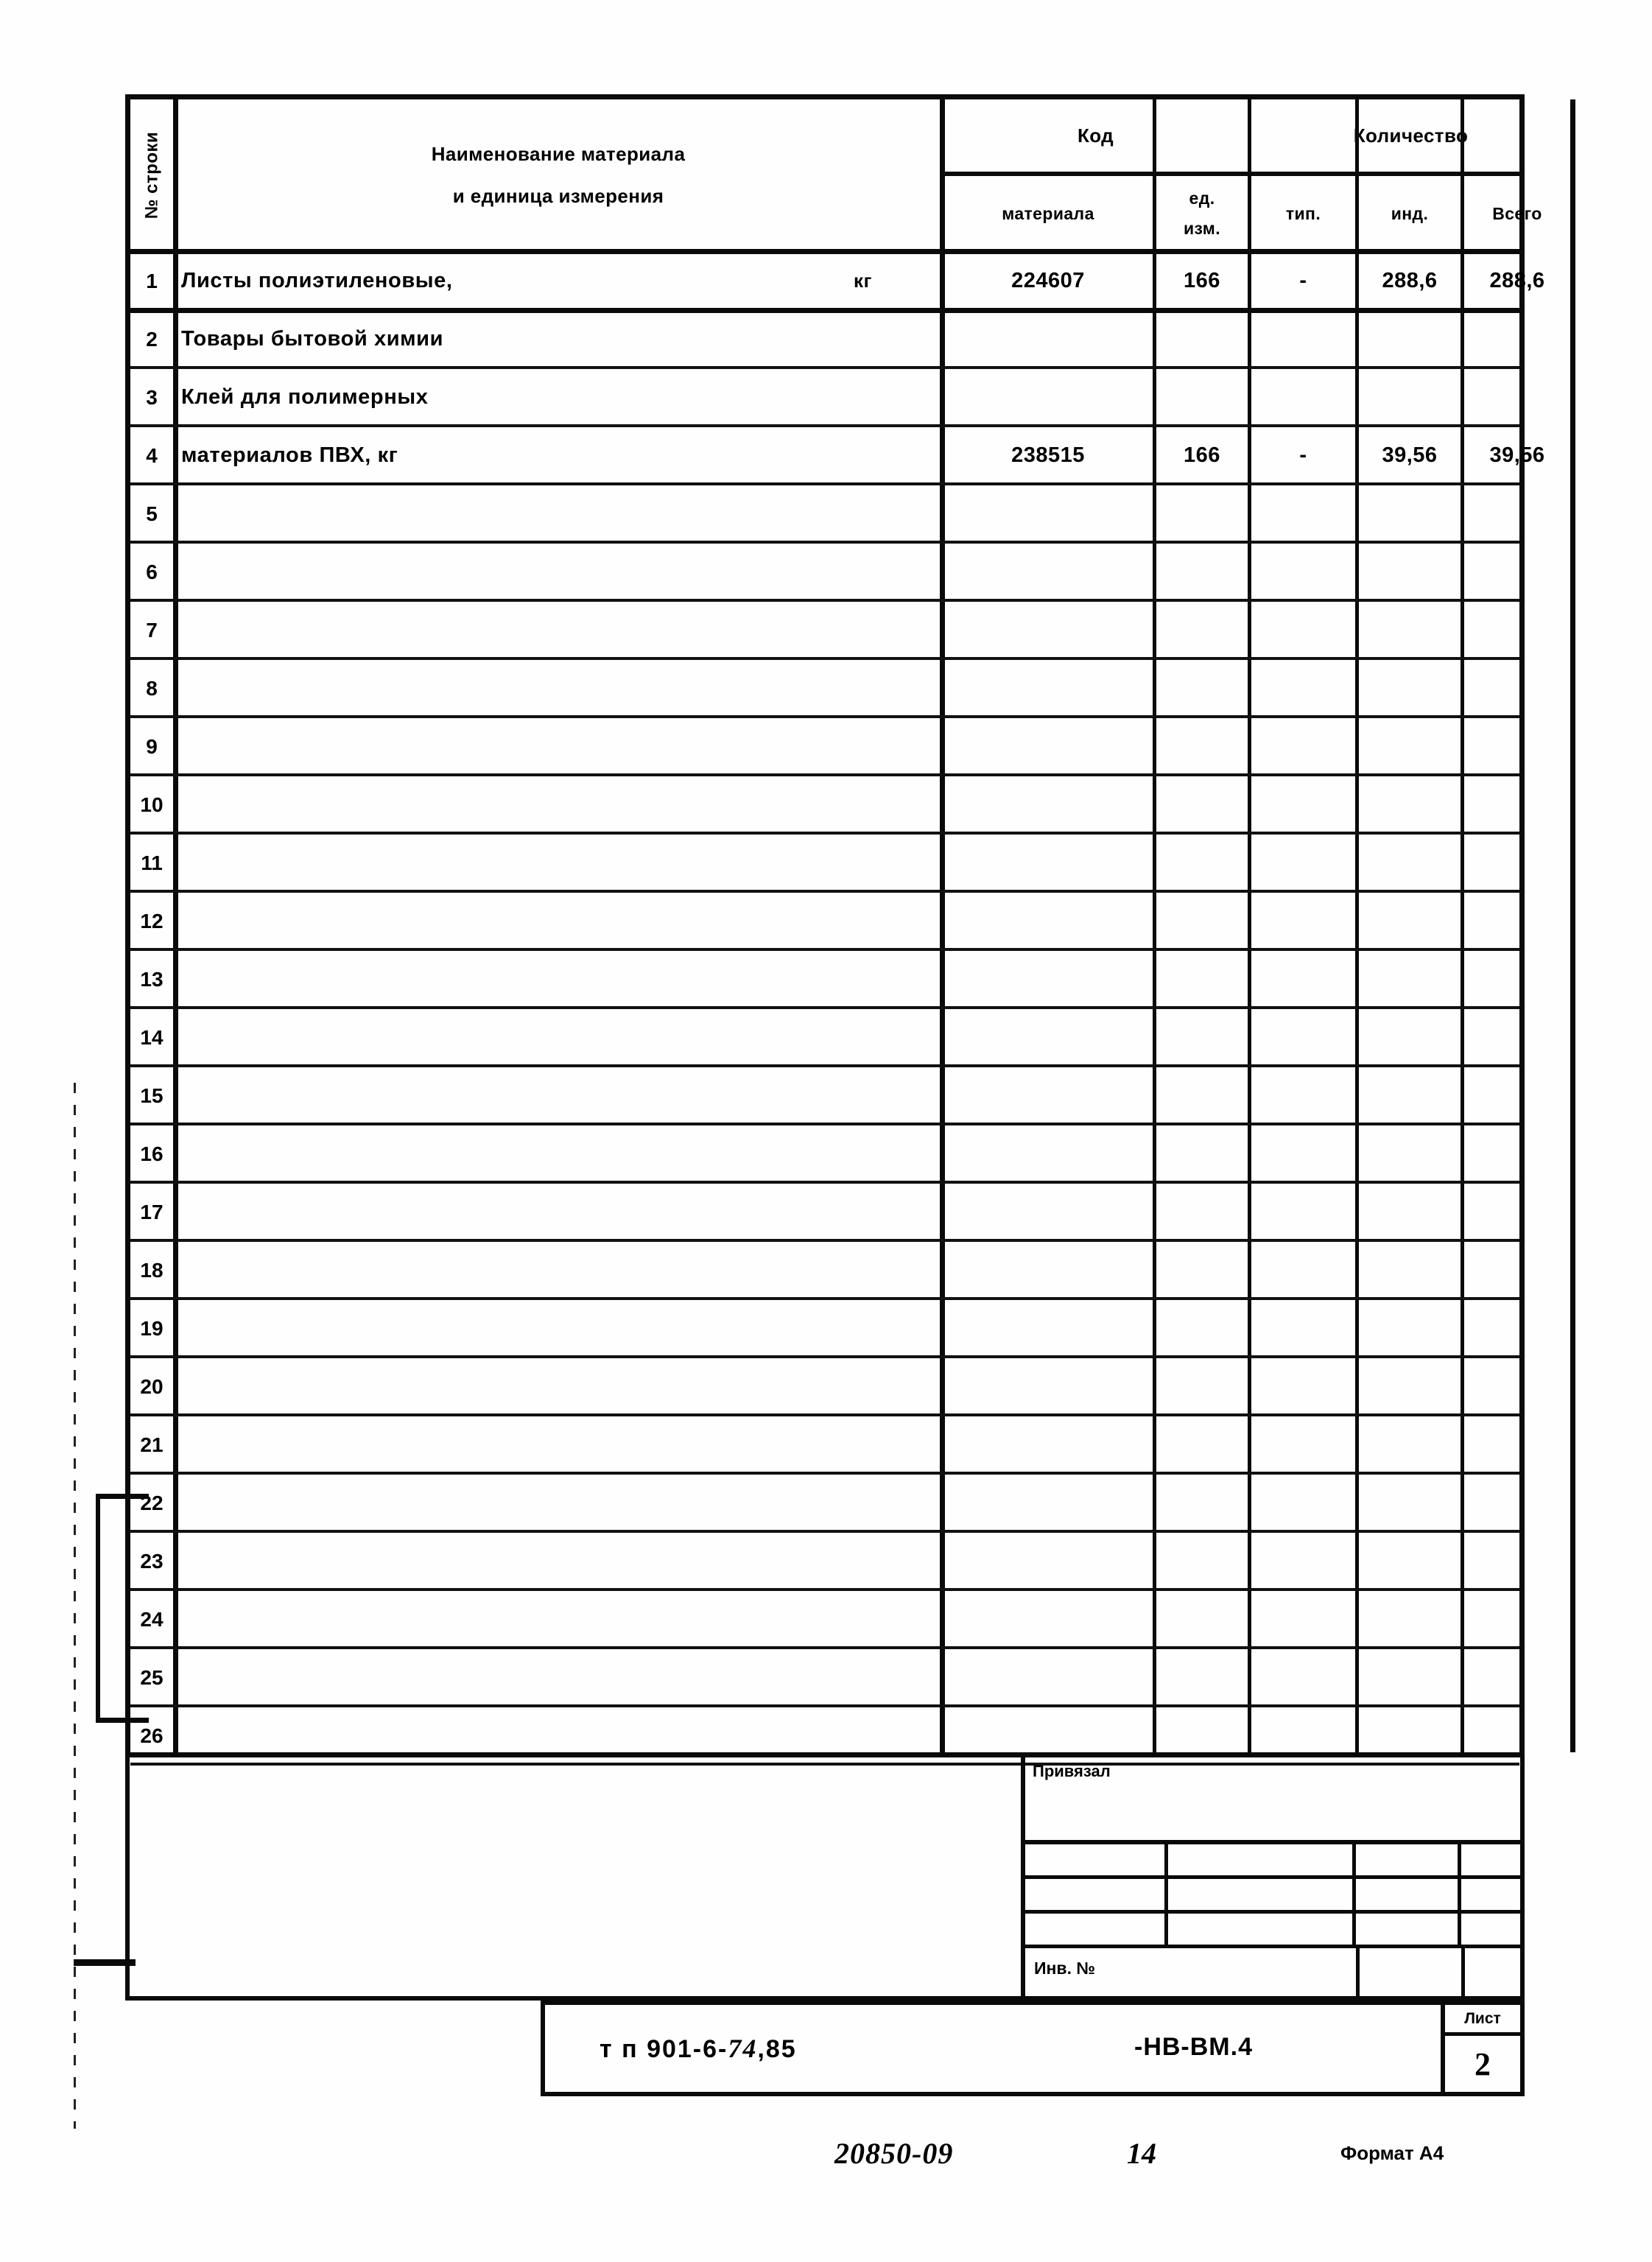 Image resolution: width=1652 pixels, height=2262 pixels. What do you see at coordinates (152, 1328) in the screenshot?
I see `cell-row-number: 19` at bounding box center [152, 1328].